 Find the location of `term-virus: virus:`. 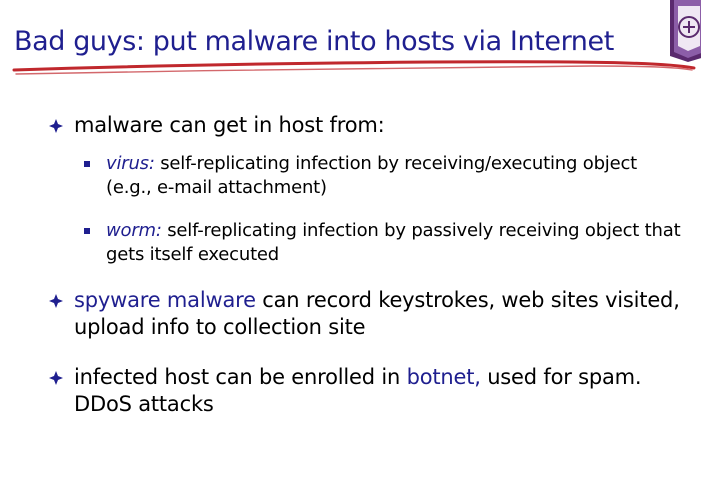

term-virus: virus: is located at coordinates (130, 163).